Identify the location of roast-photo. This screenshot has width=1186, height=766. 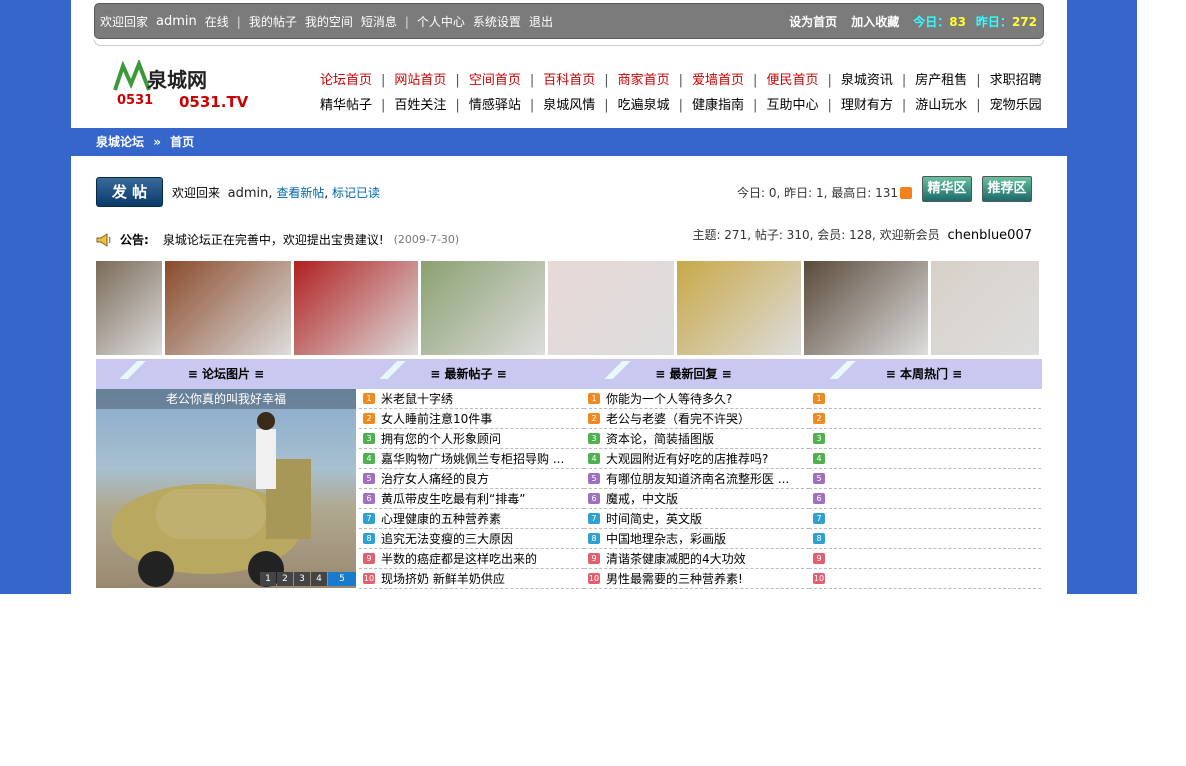
(129, 308).